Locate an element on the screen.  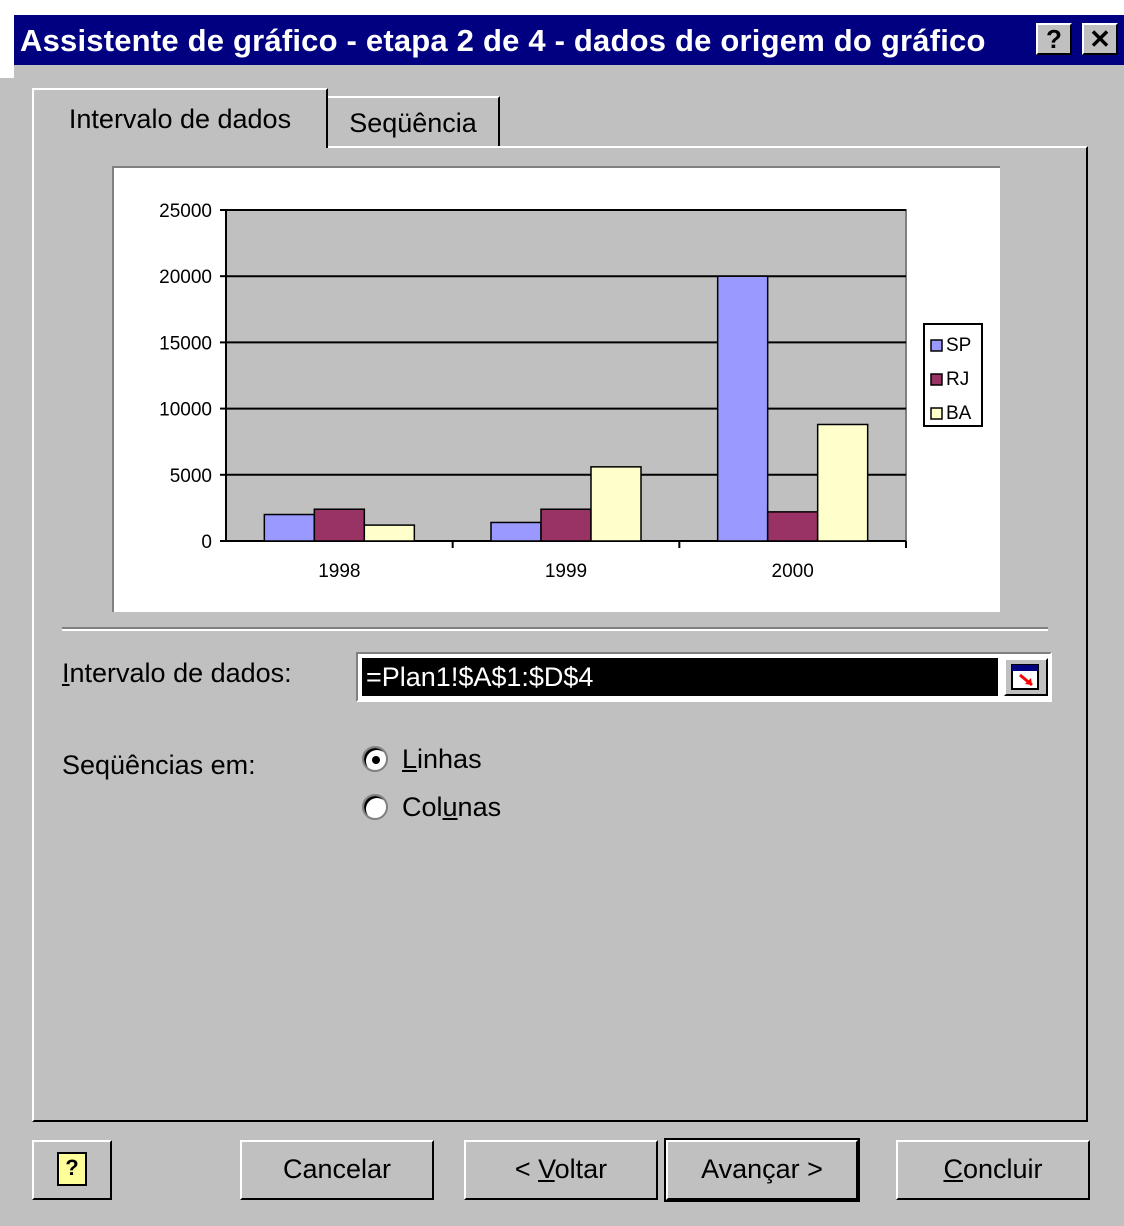
tab-data-range: Intervalo de dados is located at coordinates (180, 118).